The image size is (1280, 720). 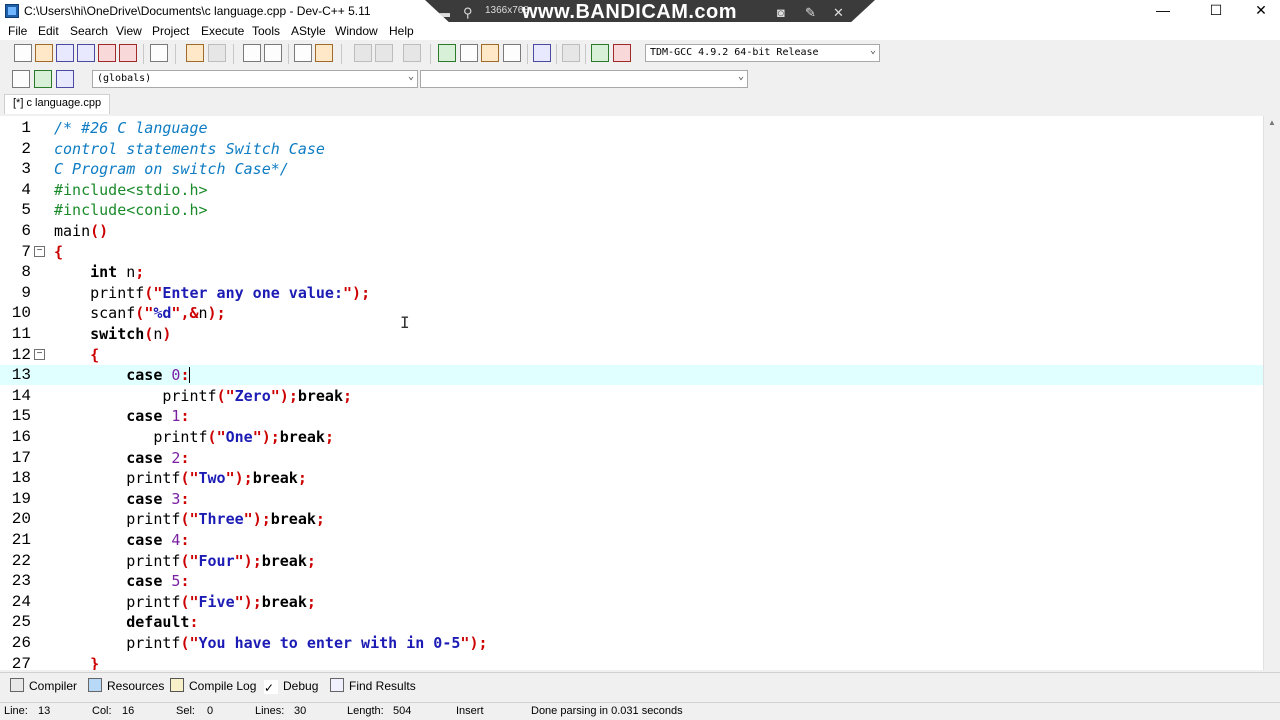 What do you see at coordinates (631, 375) in the screenshot?
I see `code-line: 13 case 0:` at bounding box center [631, 375].